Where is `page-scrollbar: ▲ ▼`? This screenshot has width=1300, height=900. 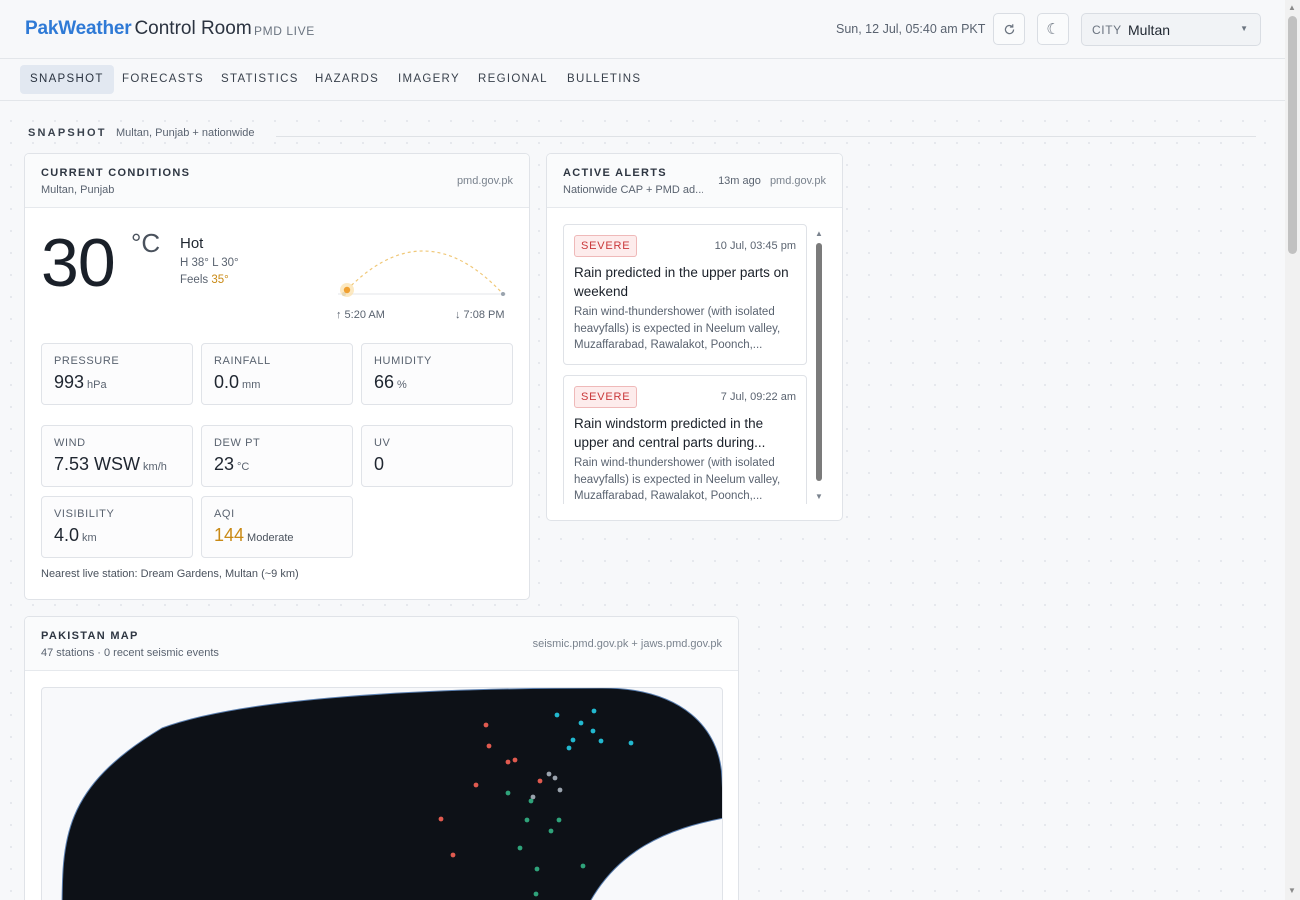 page-scrollbar: ▲ ▼ is located at coordinates (1292, 450).